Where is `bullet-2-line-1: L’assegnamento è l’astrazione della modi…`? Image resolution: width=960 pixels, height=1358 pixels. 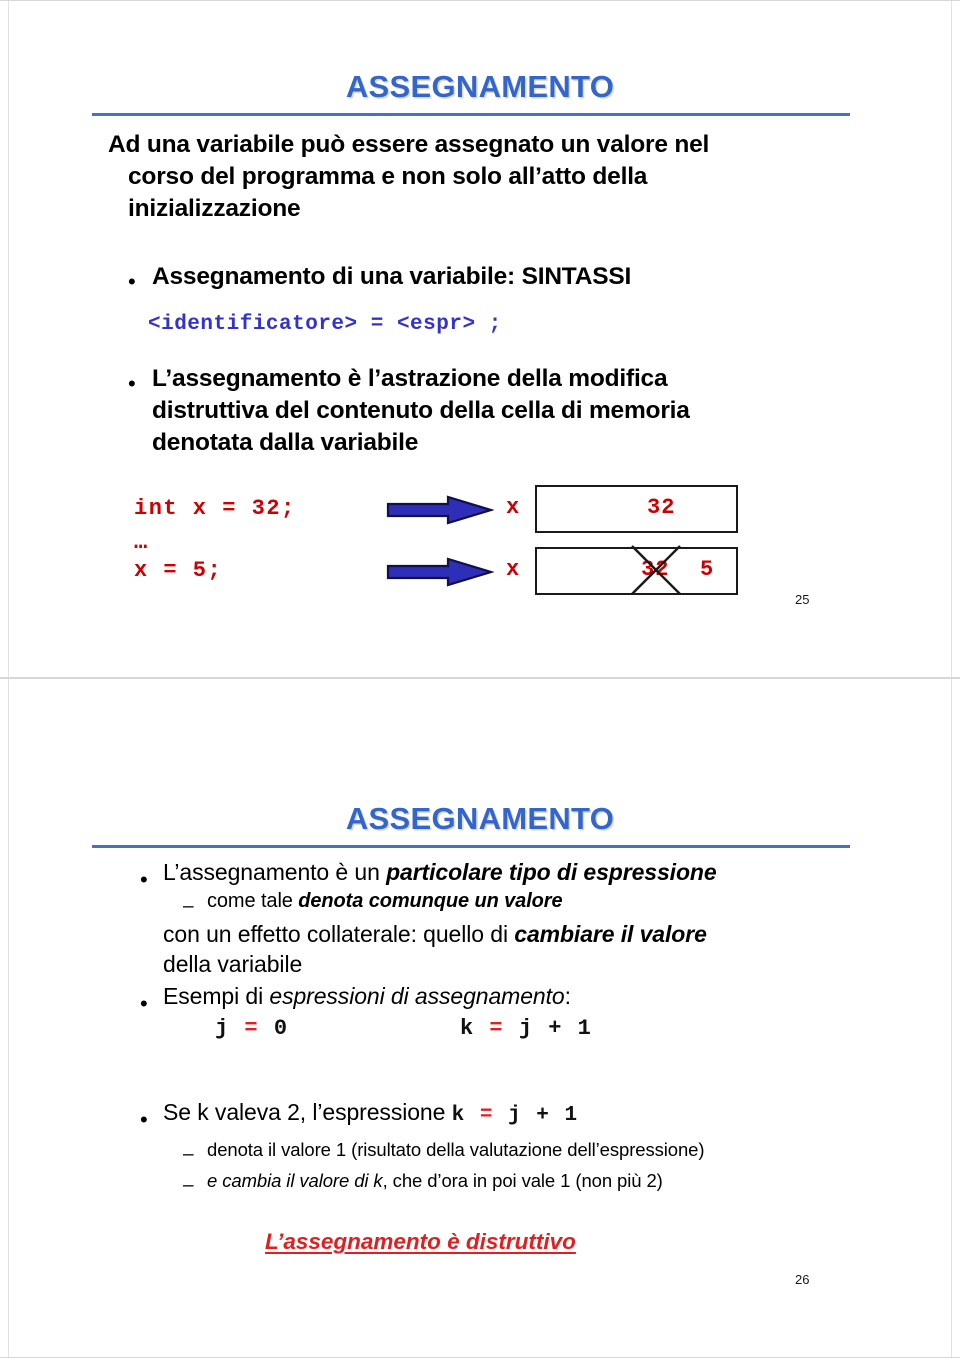 bullet-2-line-1: L’assegnamento è l’astrazione della modi… is located at coordinates (410, 378).